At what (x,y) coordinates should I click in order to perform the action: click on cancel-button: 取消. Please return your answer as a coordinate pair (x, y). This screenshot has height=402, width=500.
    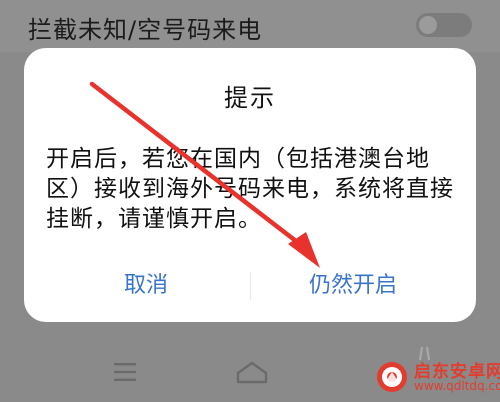
    Looking at the image, I should click on (146, 286).